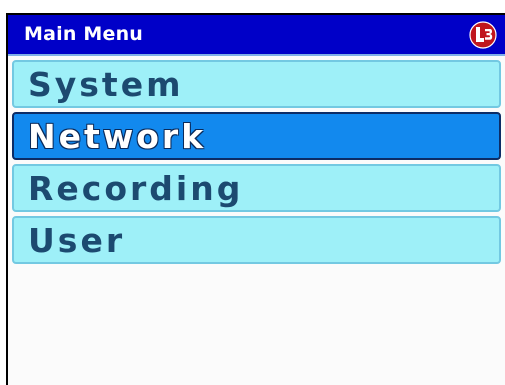 This screenshot has height=385, width=505. I want to click on menu-item-label: Network, so click(117, 136).